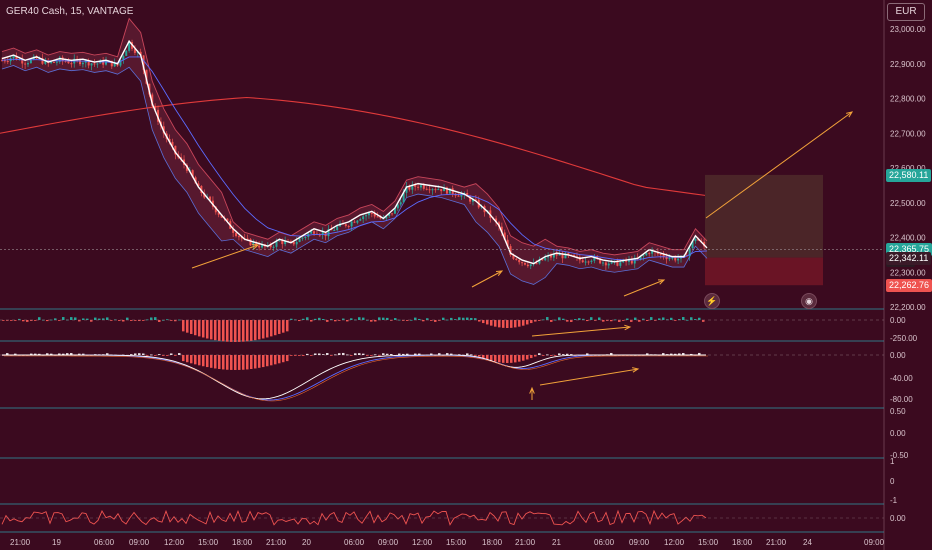 This screenshot has height=550, width=932. Describe the element at coordinates (898, 320) in the screenshot. I see `y-tick-label: 0.00` at that location.